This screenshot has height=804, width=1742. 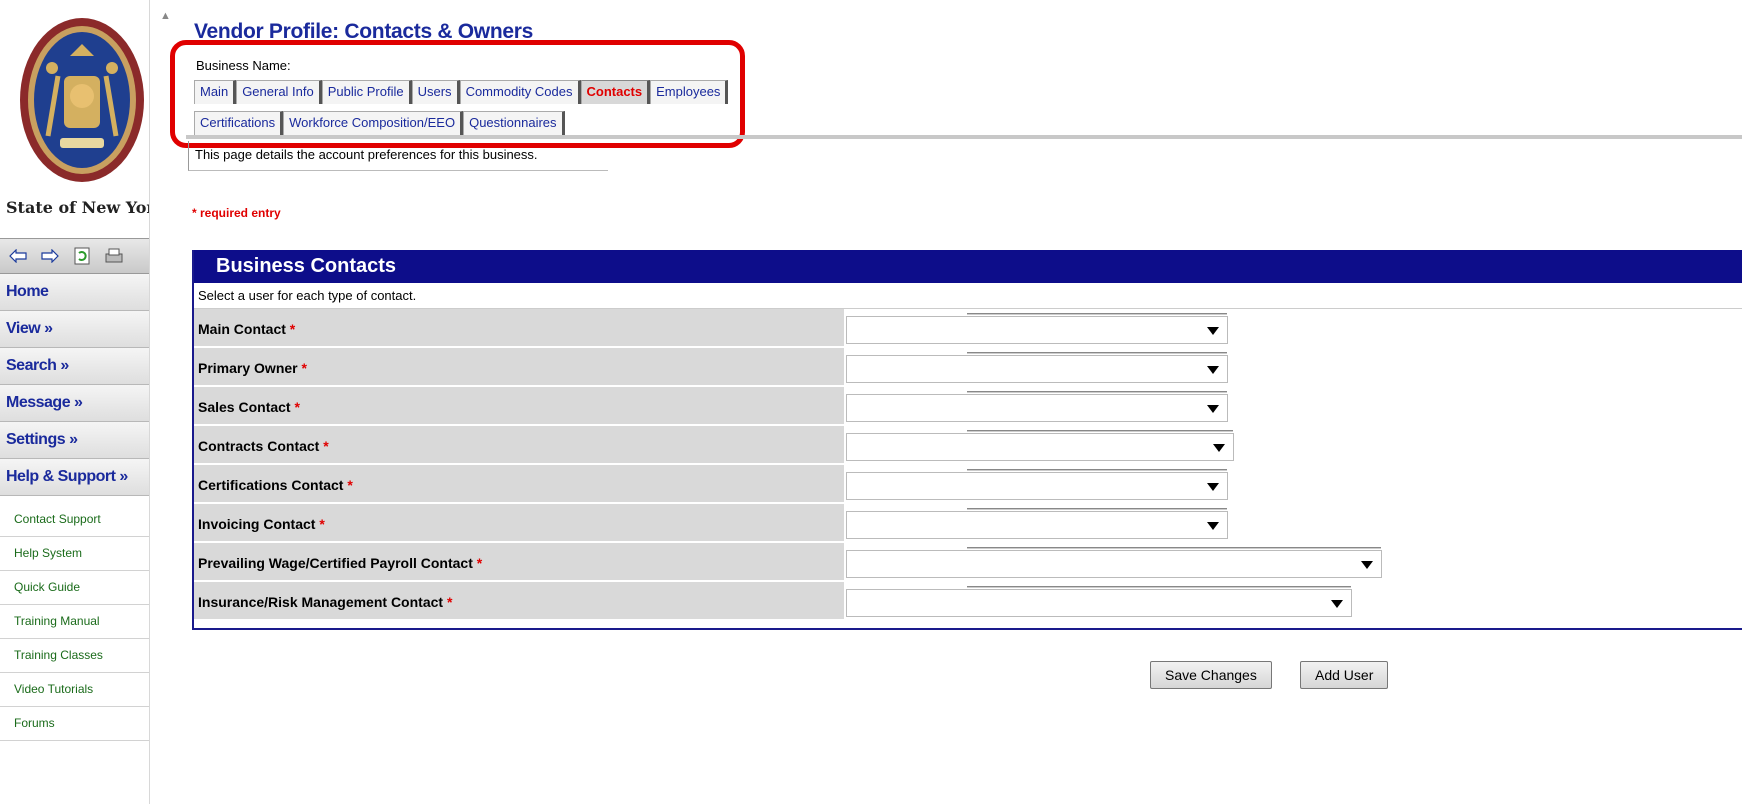 What do you see at coordinates (689, 92) in the screenshot?
I see `tab-employees: Employees` at bounding box center [689, 92].